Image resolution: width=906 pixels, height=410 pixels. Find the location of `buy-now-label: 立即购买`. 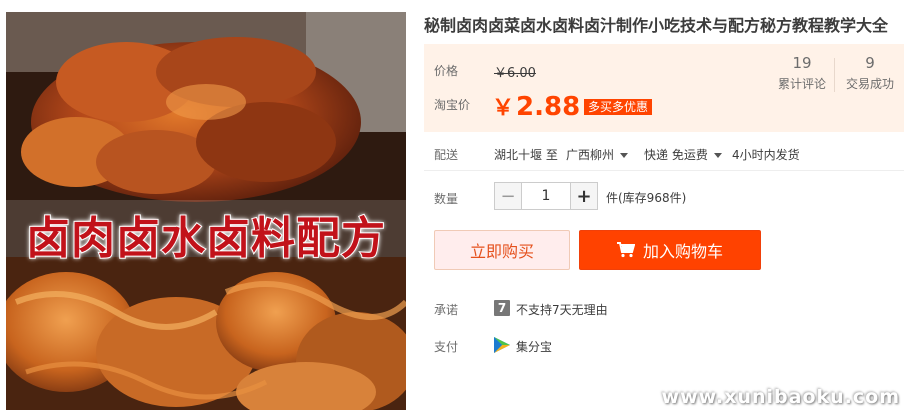

buy-now-label: 立即购买 is located at coordinates (501, 251).